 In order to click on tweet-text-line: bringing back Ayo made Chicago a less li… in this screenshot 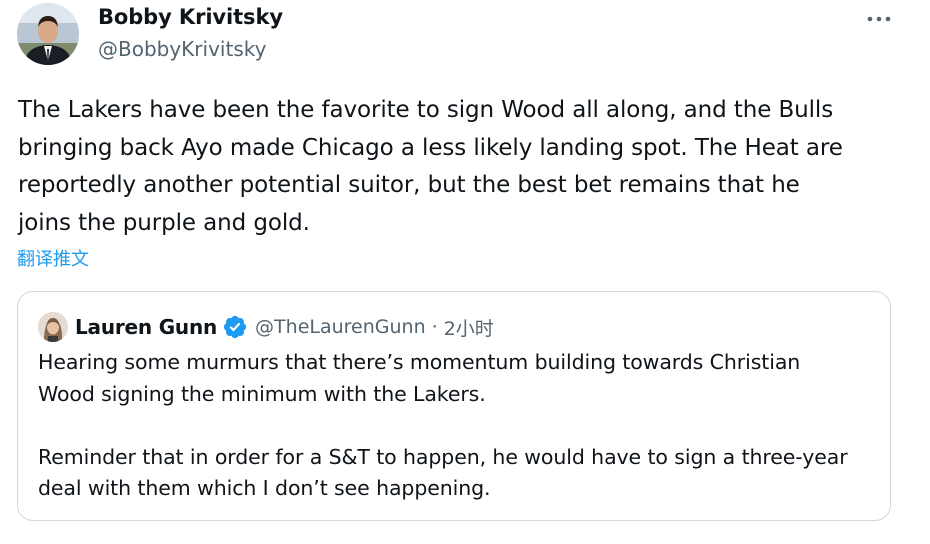, I will do `click(430, 147)`.